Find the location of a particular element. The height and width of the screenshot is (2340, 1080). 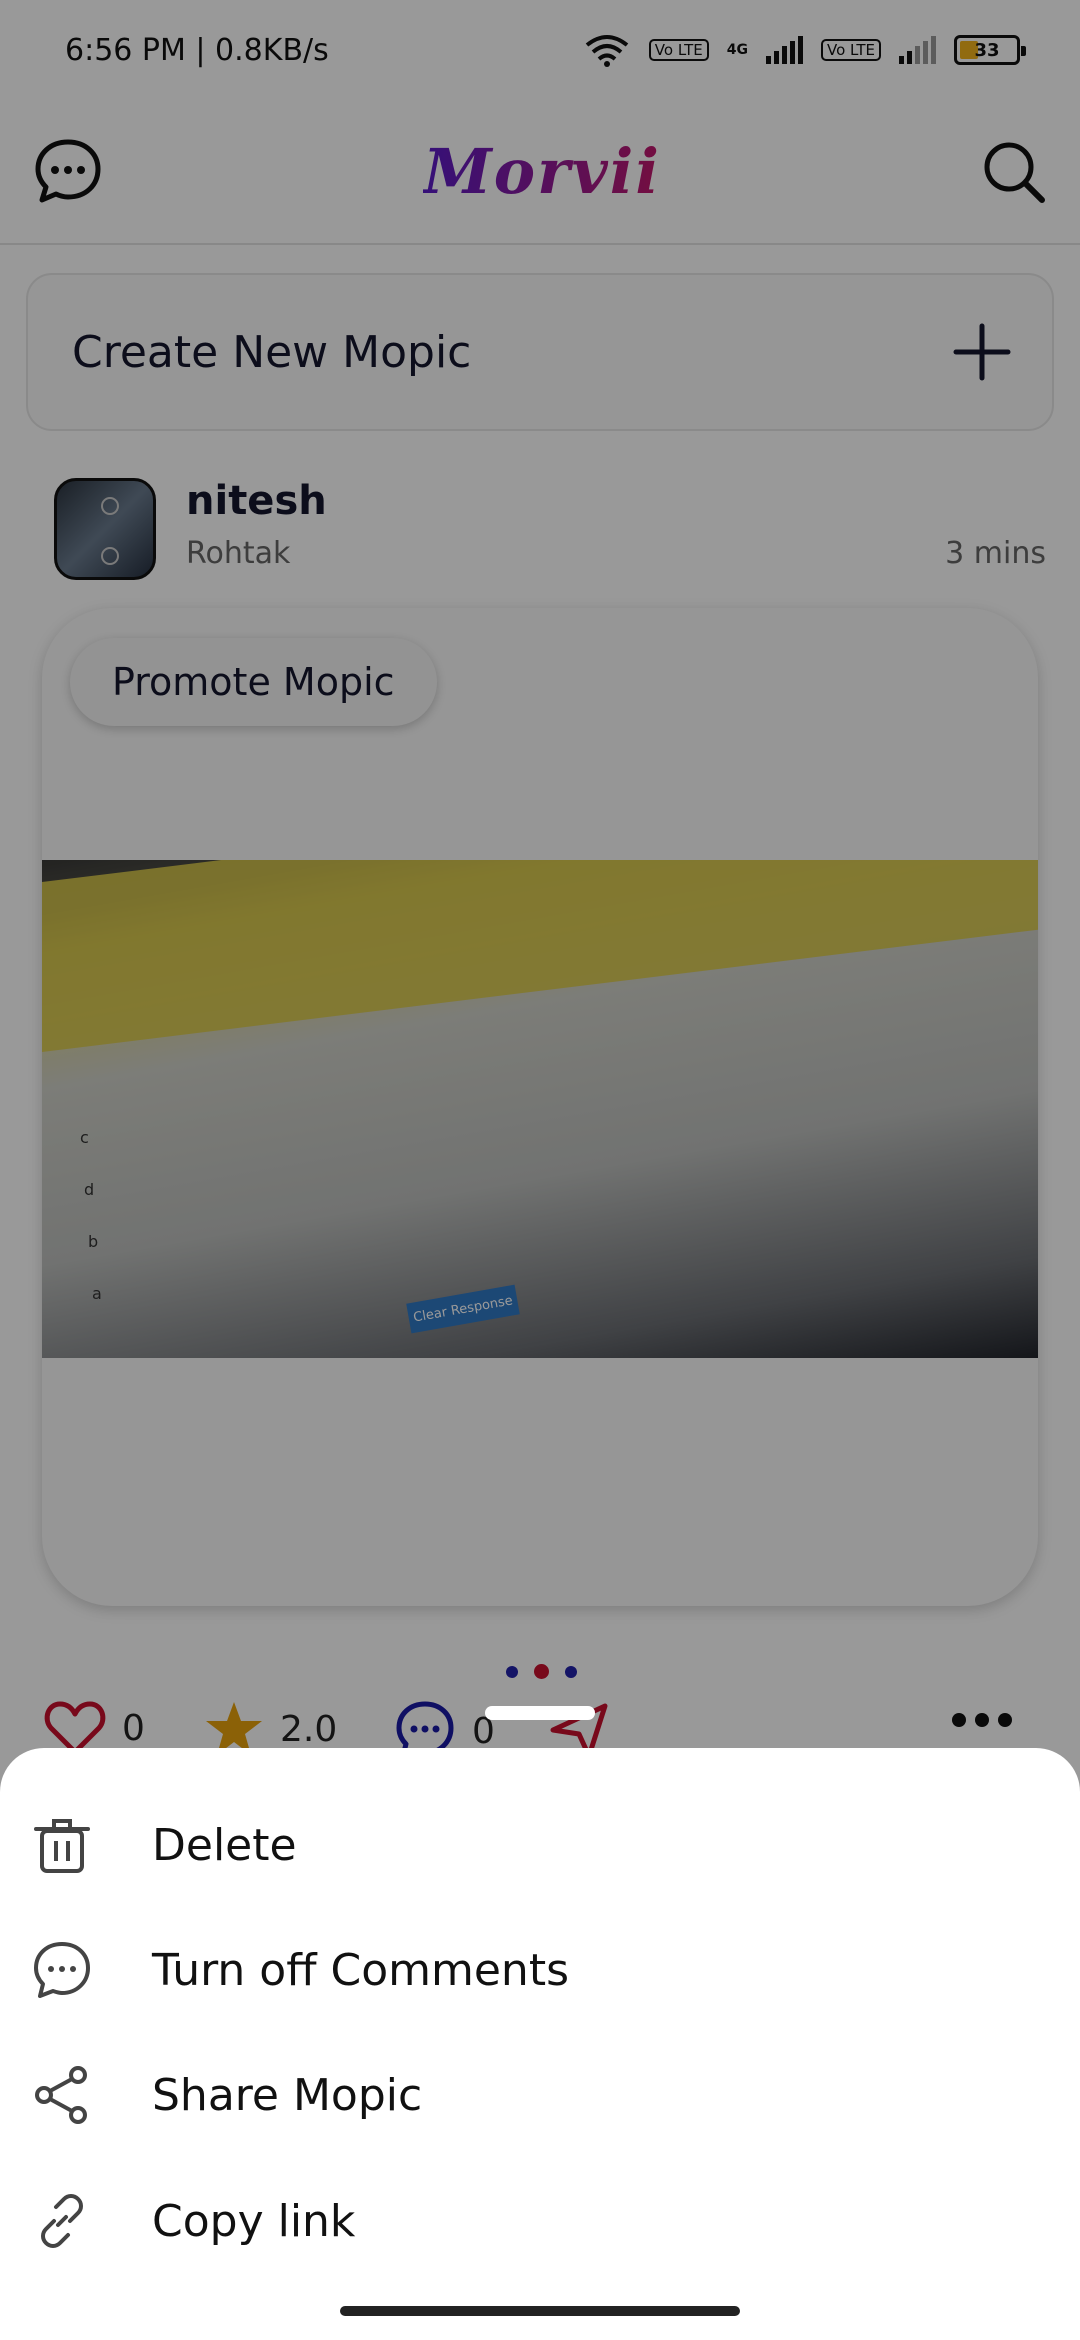

menu-item-label: Copy link is located at coordinates (254, 2221).